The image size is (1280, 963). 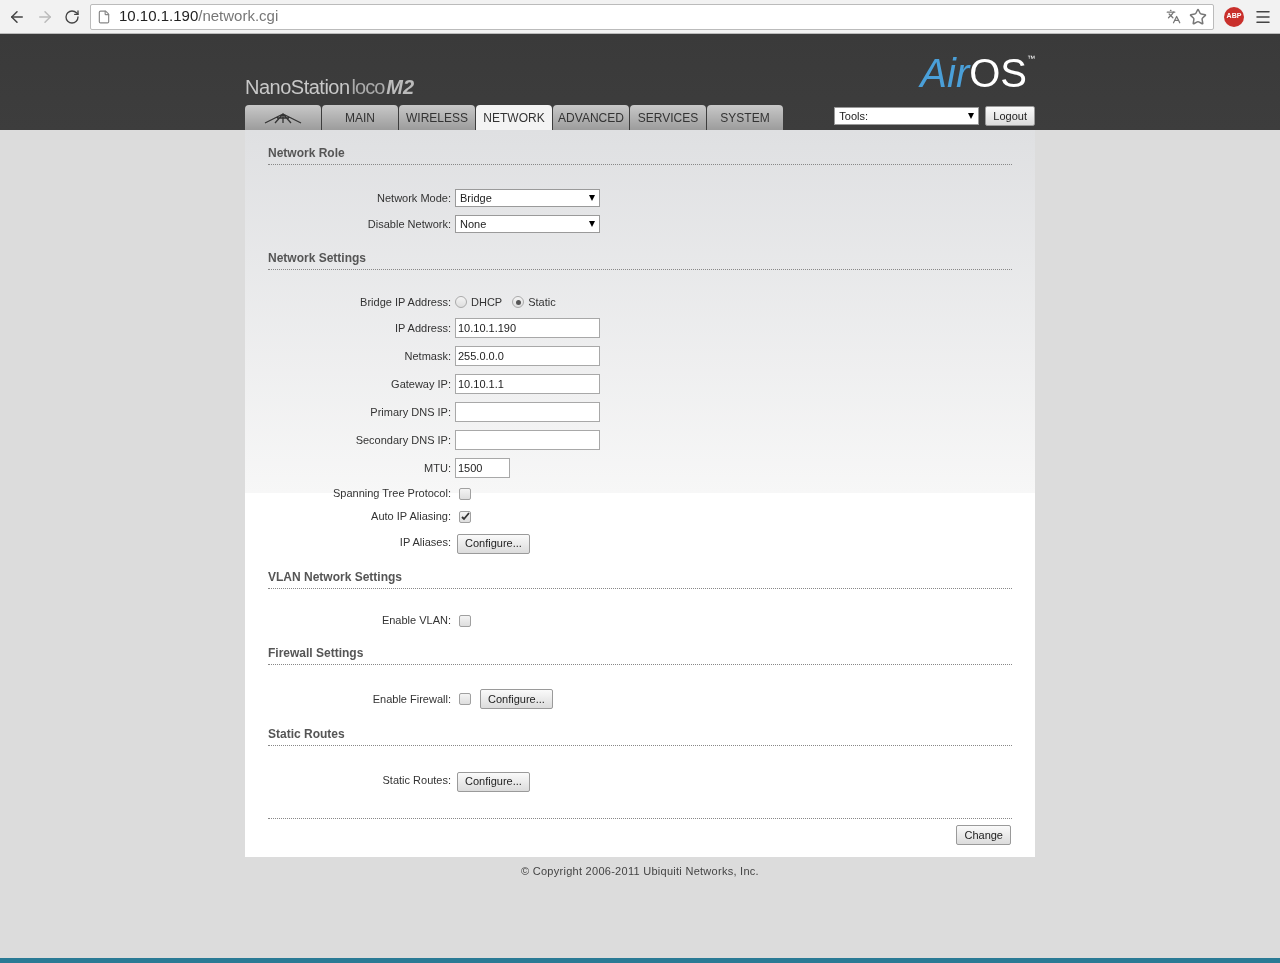 I want to click on field-label: IP Aliases:, so click(x=424, y=542).